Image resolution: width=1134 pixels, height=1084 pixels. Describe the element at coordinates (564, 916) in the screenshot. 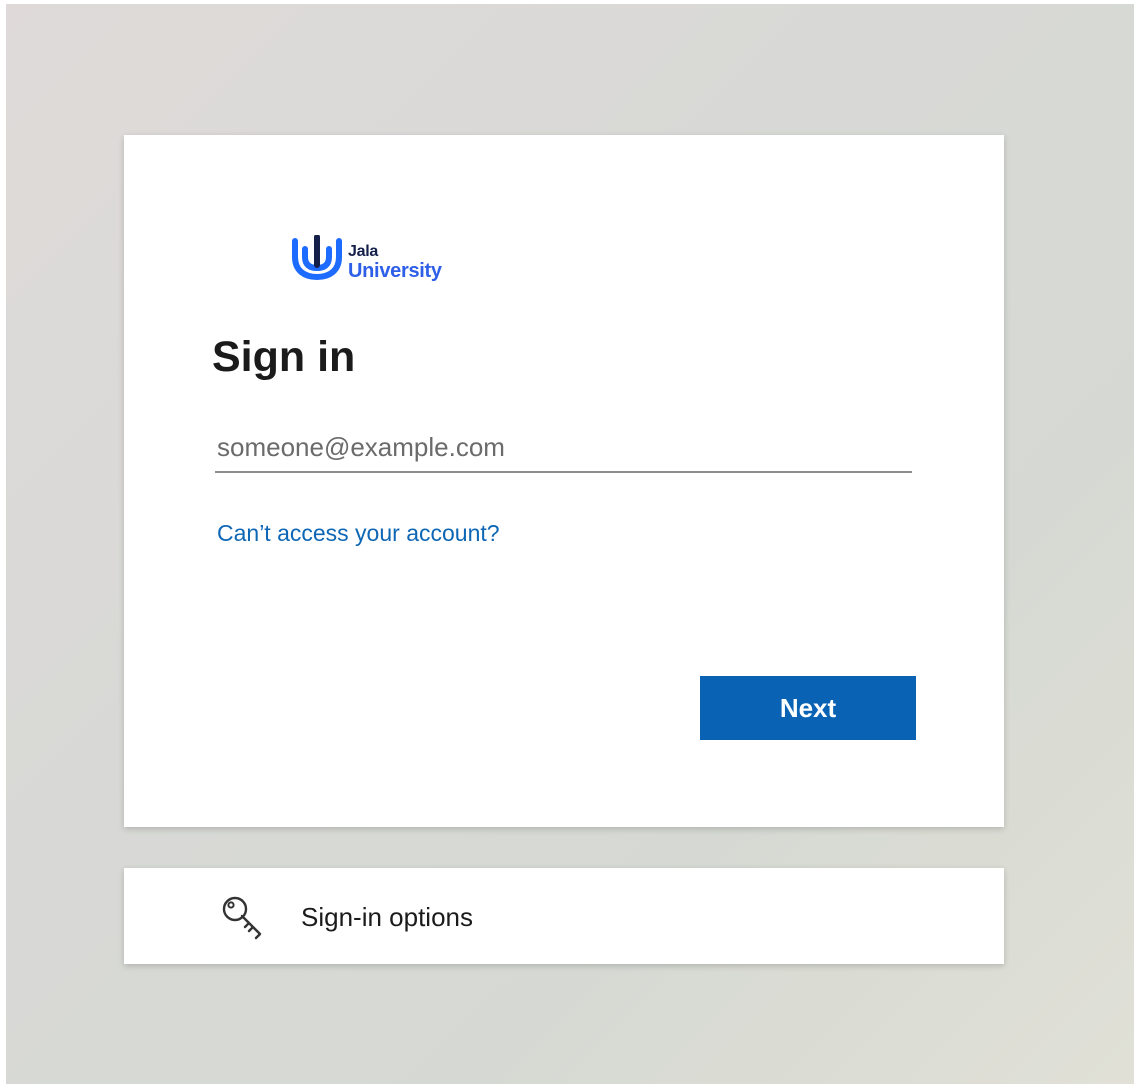

I see `signin-options-button: Sign-in options` at that location.